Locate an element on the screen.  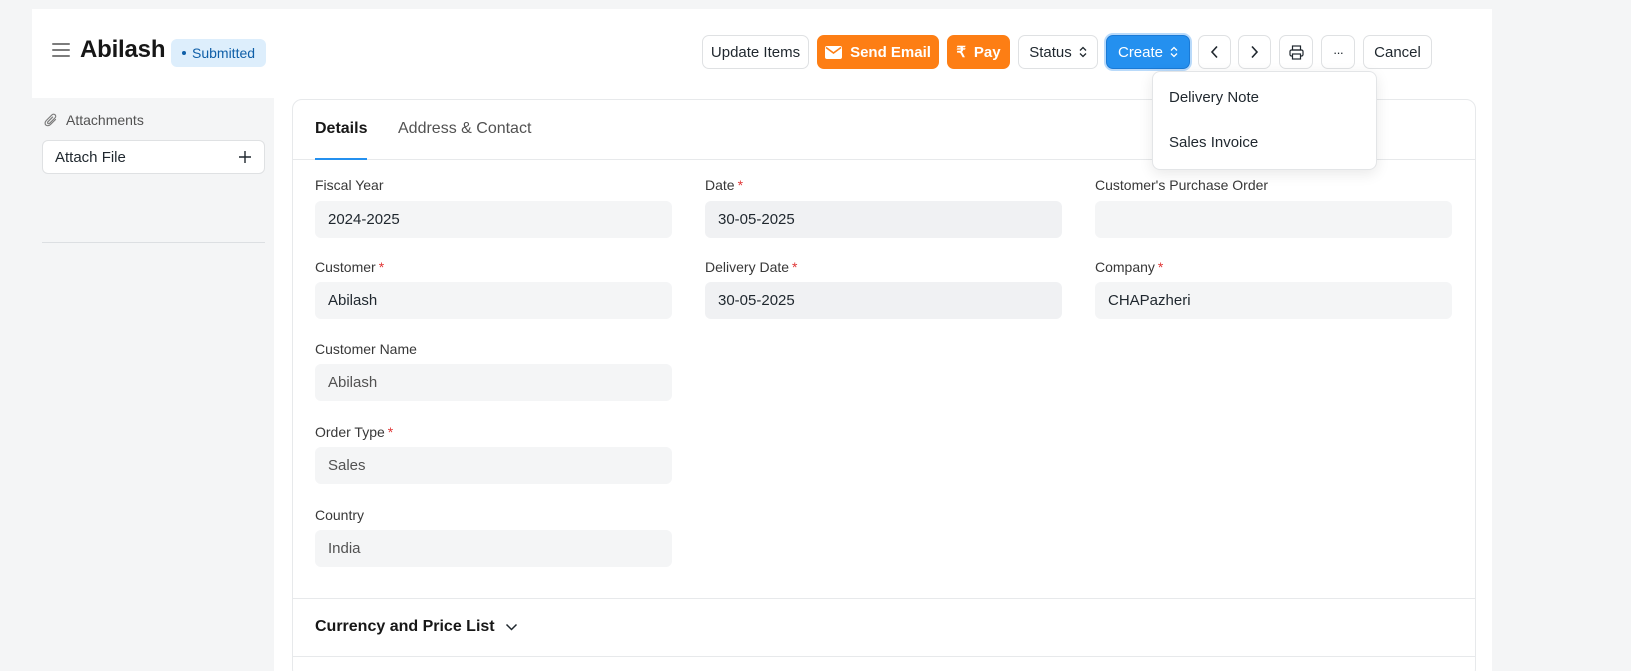
pay-button: ₹ Pay is located at coordinates (978, 52).